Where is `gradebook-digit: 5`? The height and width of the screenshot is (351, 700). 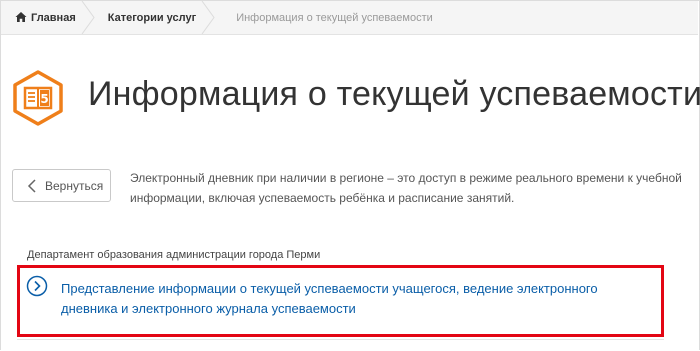
gradebook-digit: 5 is located at coordinates (44, 99).